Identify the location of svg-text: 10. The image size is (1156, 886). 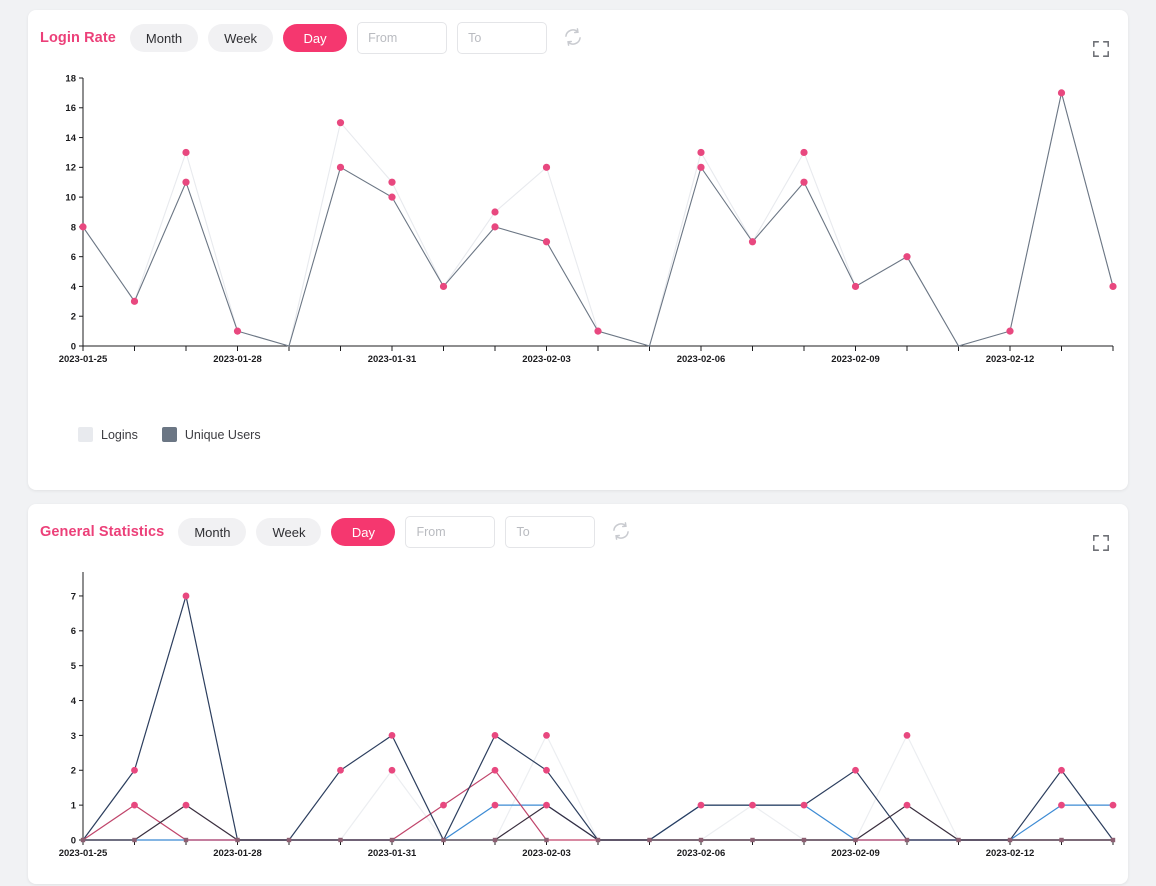
(70, 198).